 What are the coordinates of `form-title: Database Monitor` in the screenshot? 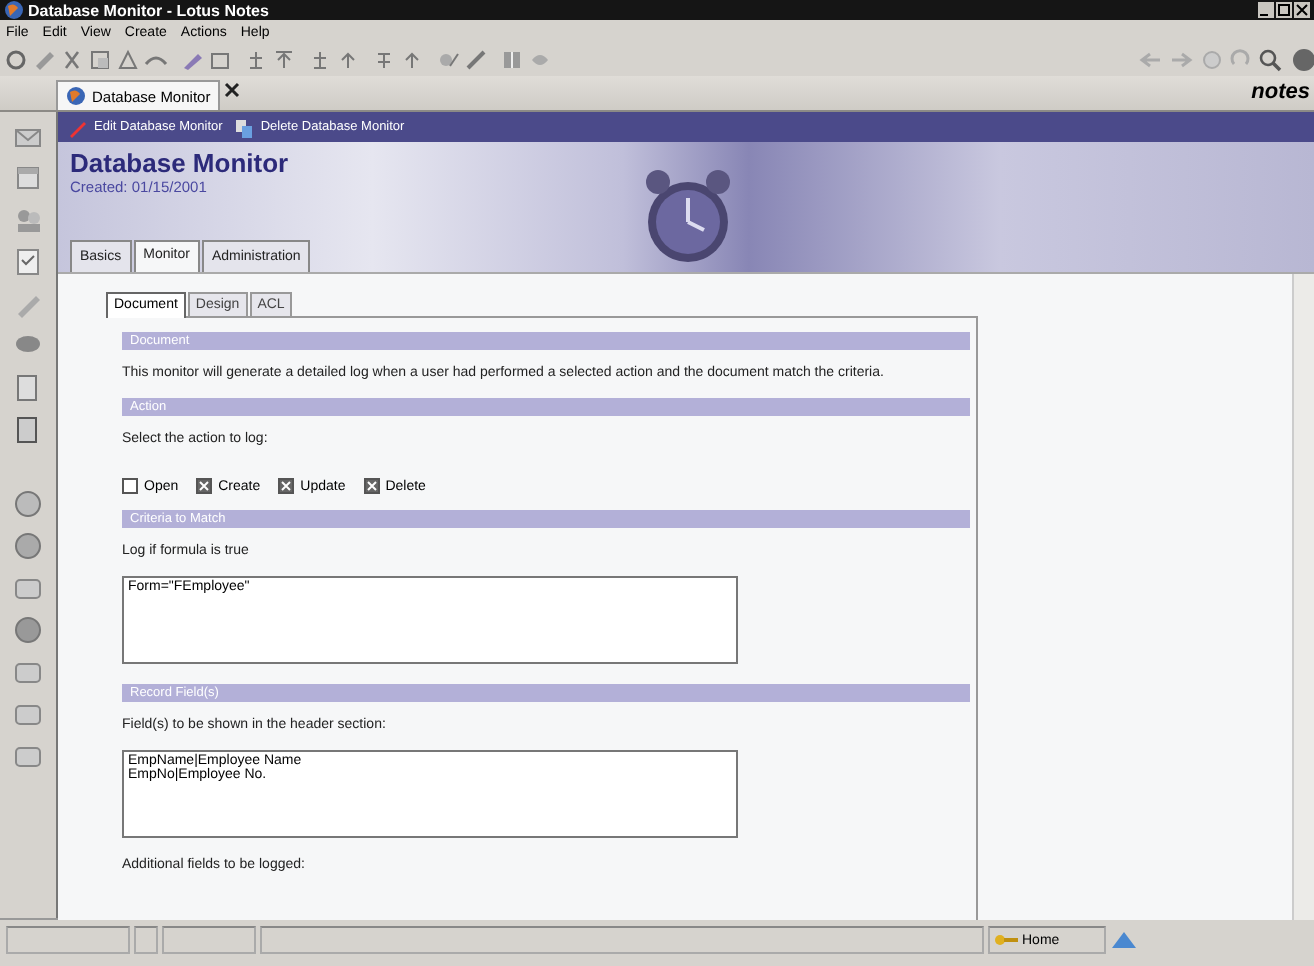 It's located at (180, 163).